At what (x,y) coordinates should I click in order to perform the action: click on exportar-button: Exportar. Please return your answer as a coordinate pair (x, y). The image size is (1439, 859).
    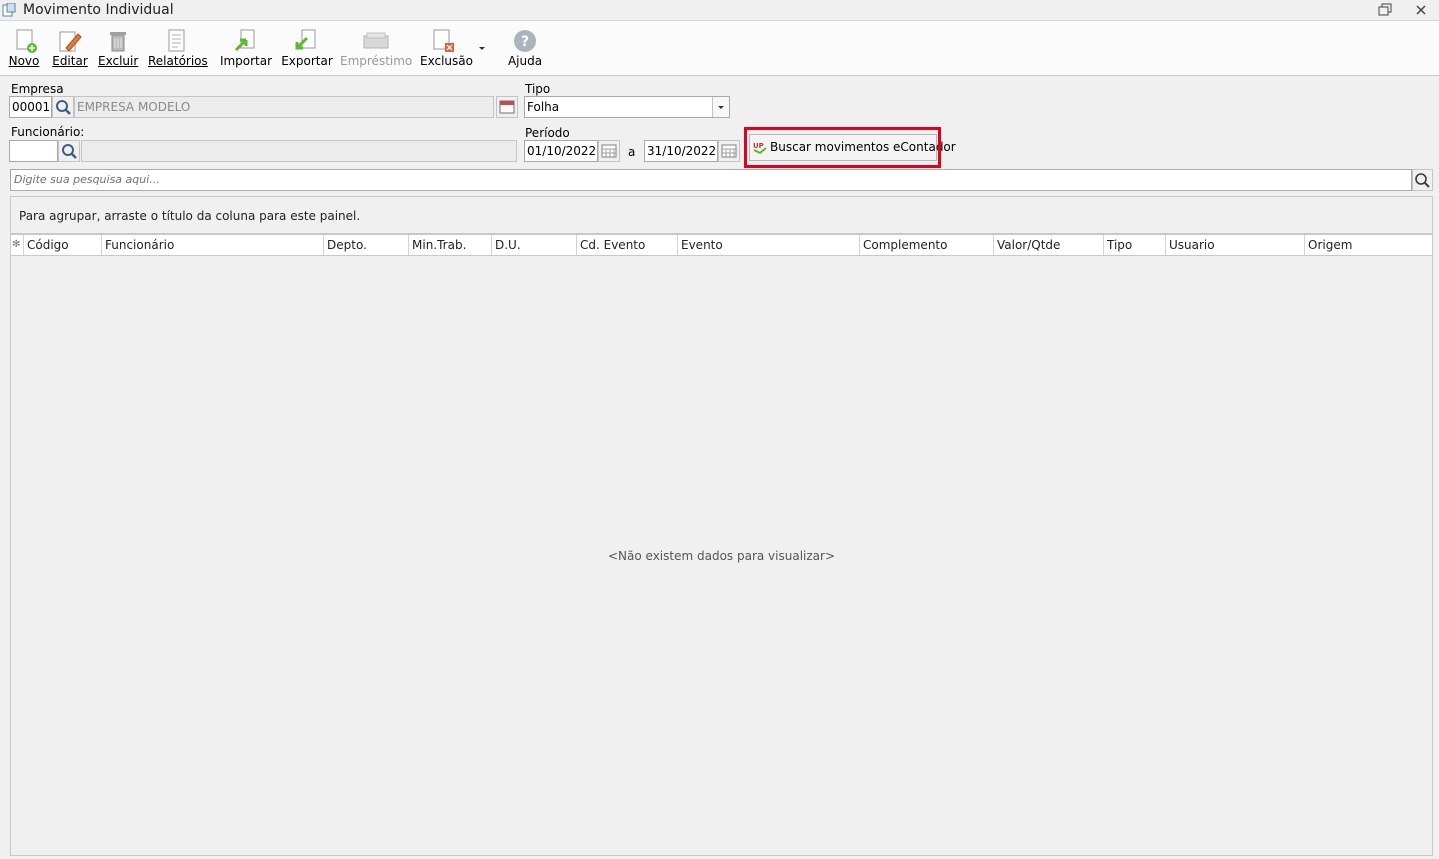
    Looking at the image, I should click on (307, 48).